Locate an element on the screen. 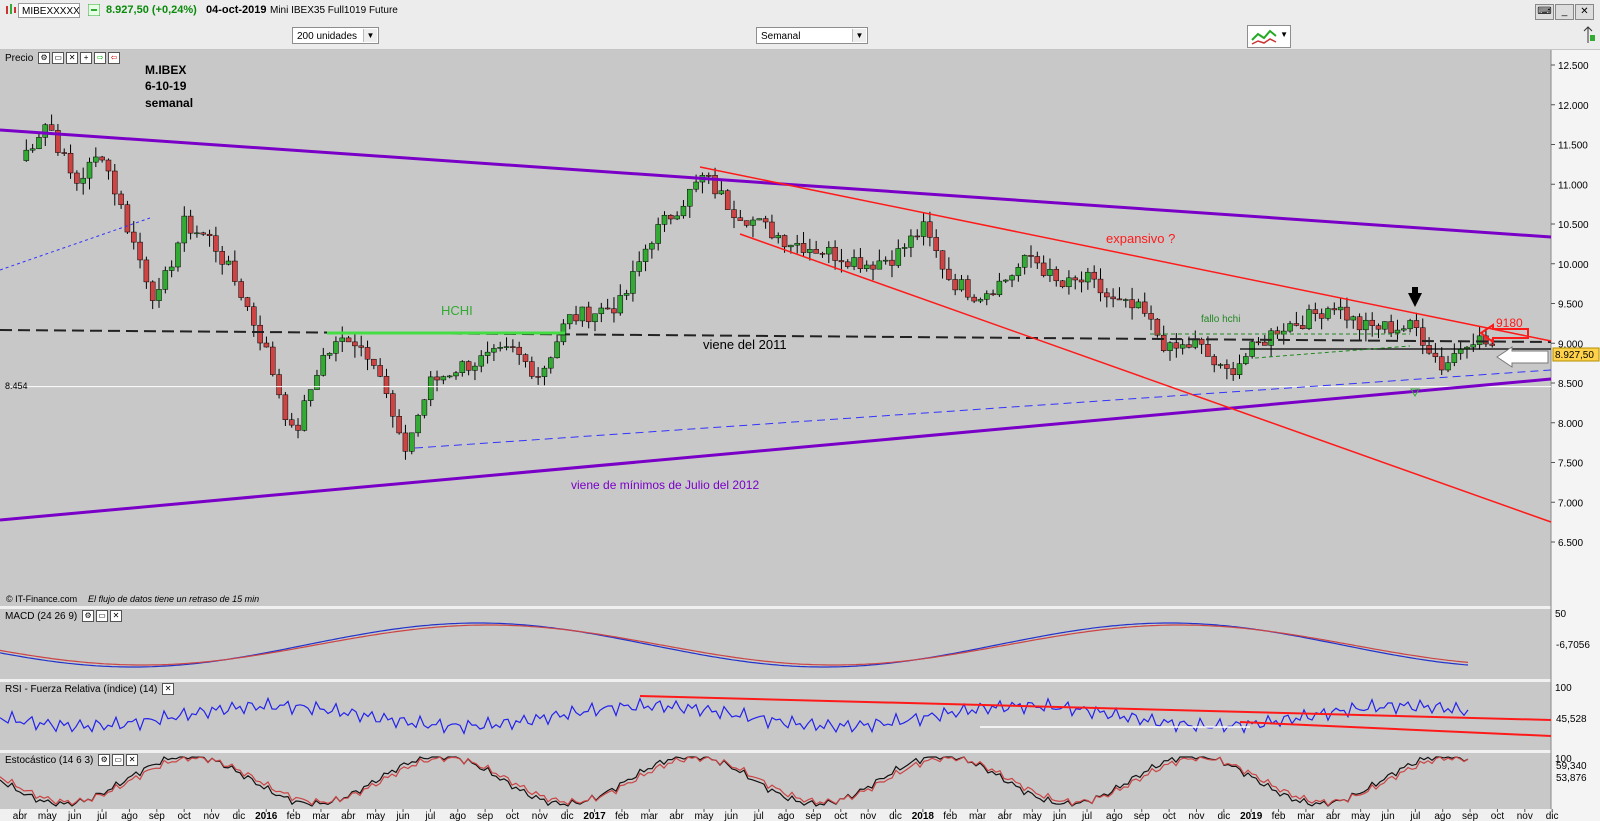 This screenshot has height=821, width=1600. time-tick-label: may is located at coordinates (47, 816).